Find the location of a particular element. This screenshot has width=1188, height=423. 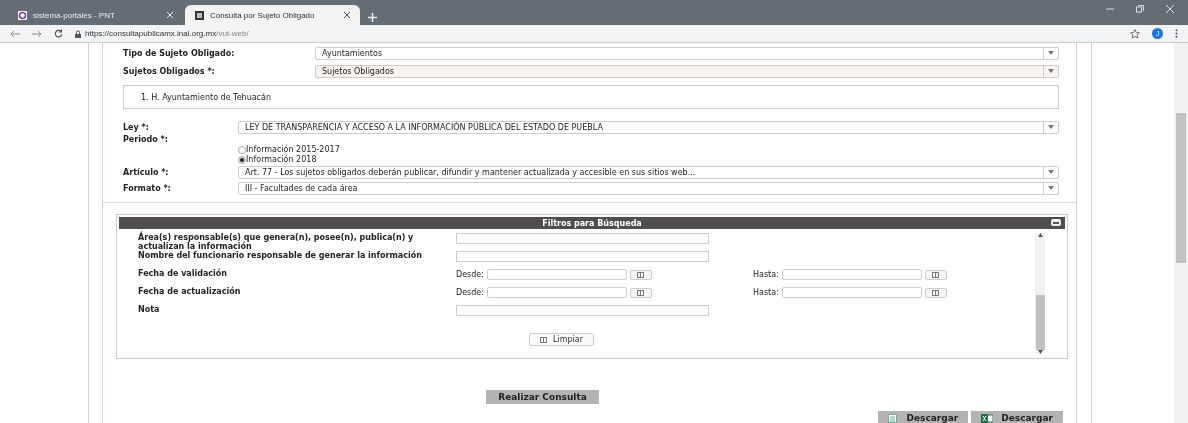

dropdown: III - Facultades de cada área is located at coordinates (648, 188).